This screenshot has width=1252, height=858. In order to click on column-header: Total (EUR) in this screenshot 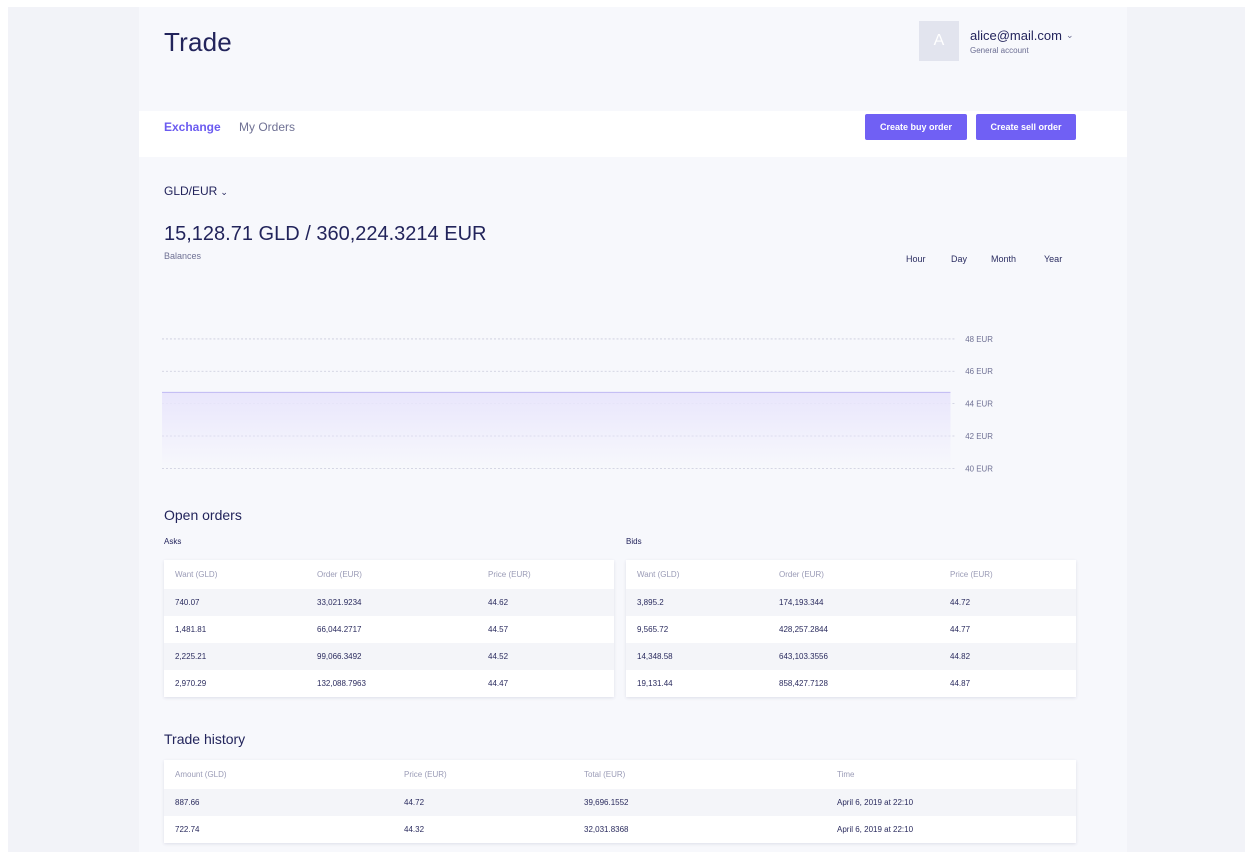, I will do `click(604, 774)`.